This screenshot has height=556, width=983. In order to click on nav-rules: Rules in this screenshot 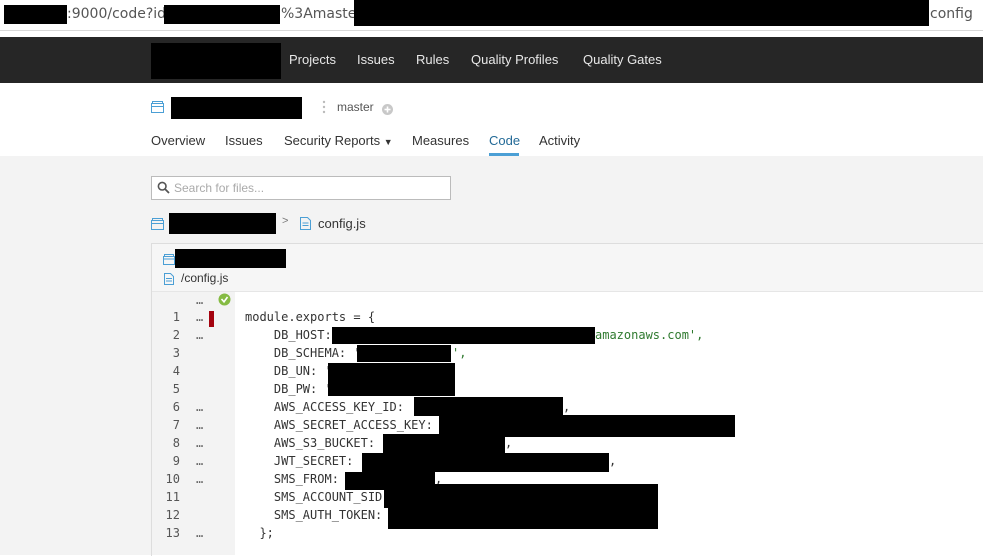, I will do `click(432, 59)`.